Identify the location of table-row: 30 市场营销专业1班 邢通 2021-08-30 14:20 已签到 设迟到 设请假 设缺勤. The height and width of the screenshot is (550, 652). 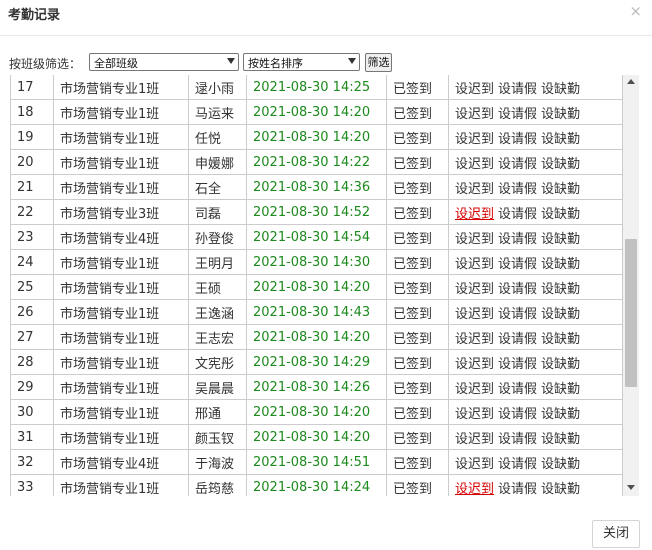
(316, 412).